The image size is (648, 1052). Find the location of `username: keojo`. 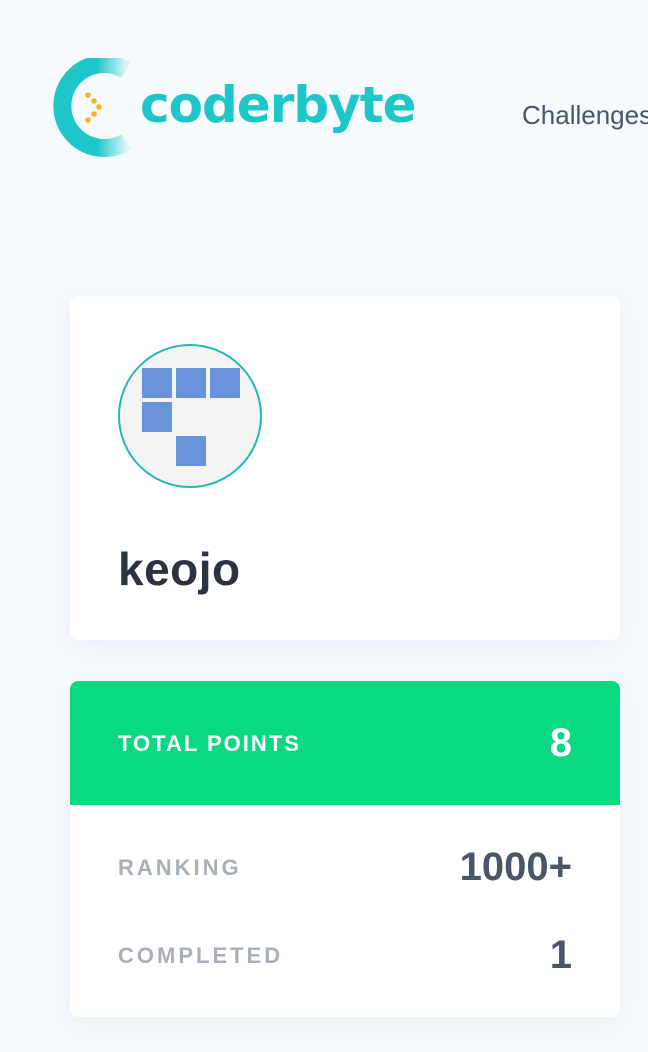

username: keojo is located at coordinates (179, 569).